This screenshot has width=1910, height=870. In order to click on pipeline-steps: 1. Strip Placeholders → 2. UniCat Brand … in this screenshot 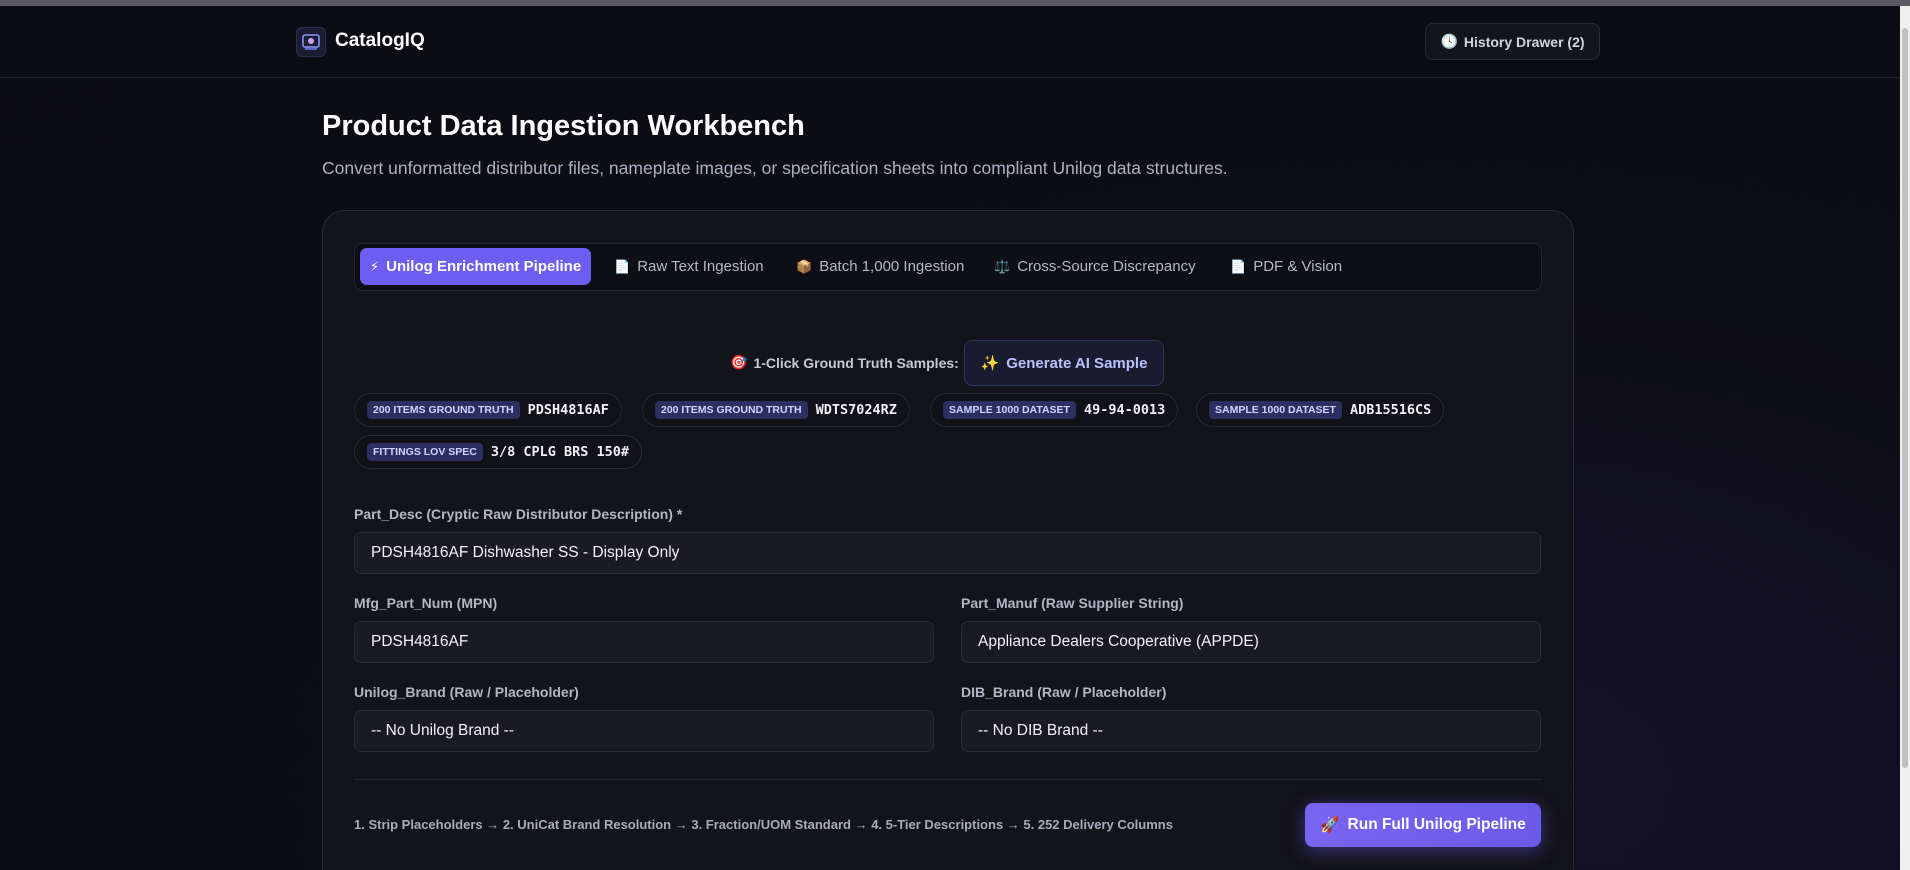, I will do `click(763, 824)`.